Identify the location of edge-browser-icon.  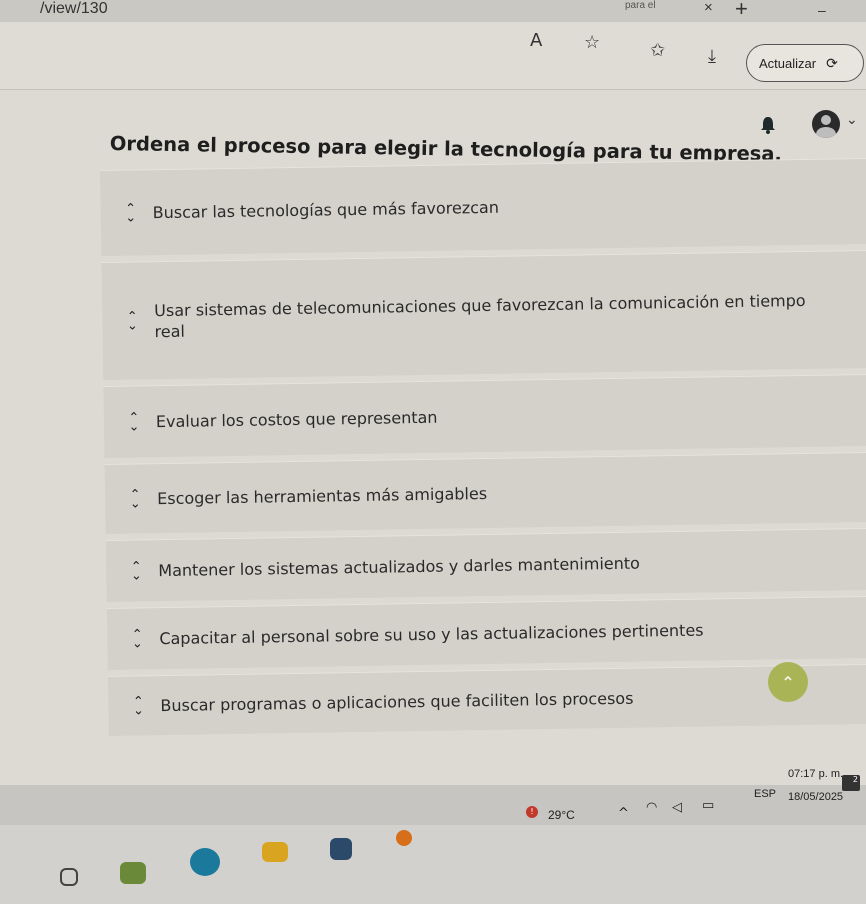
(205, 862).